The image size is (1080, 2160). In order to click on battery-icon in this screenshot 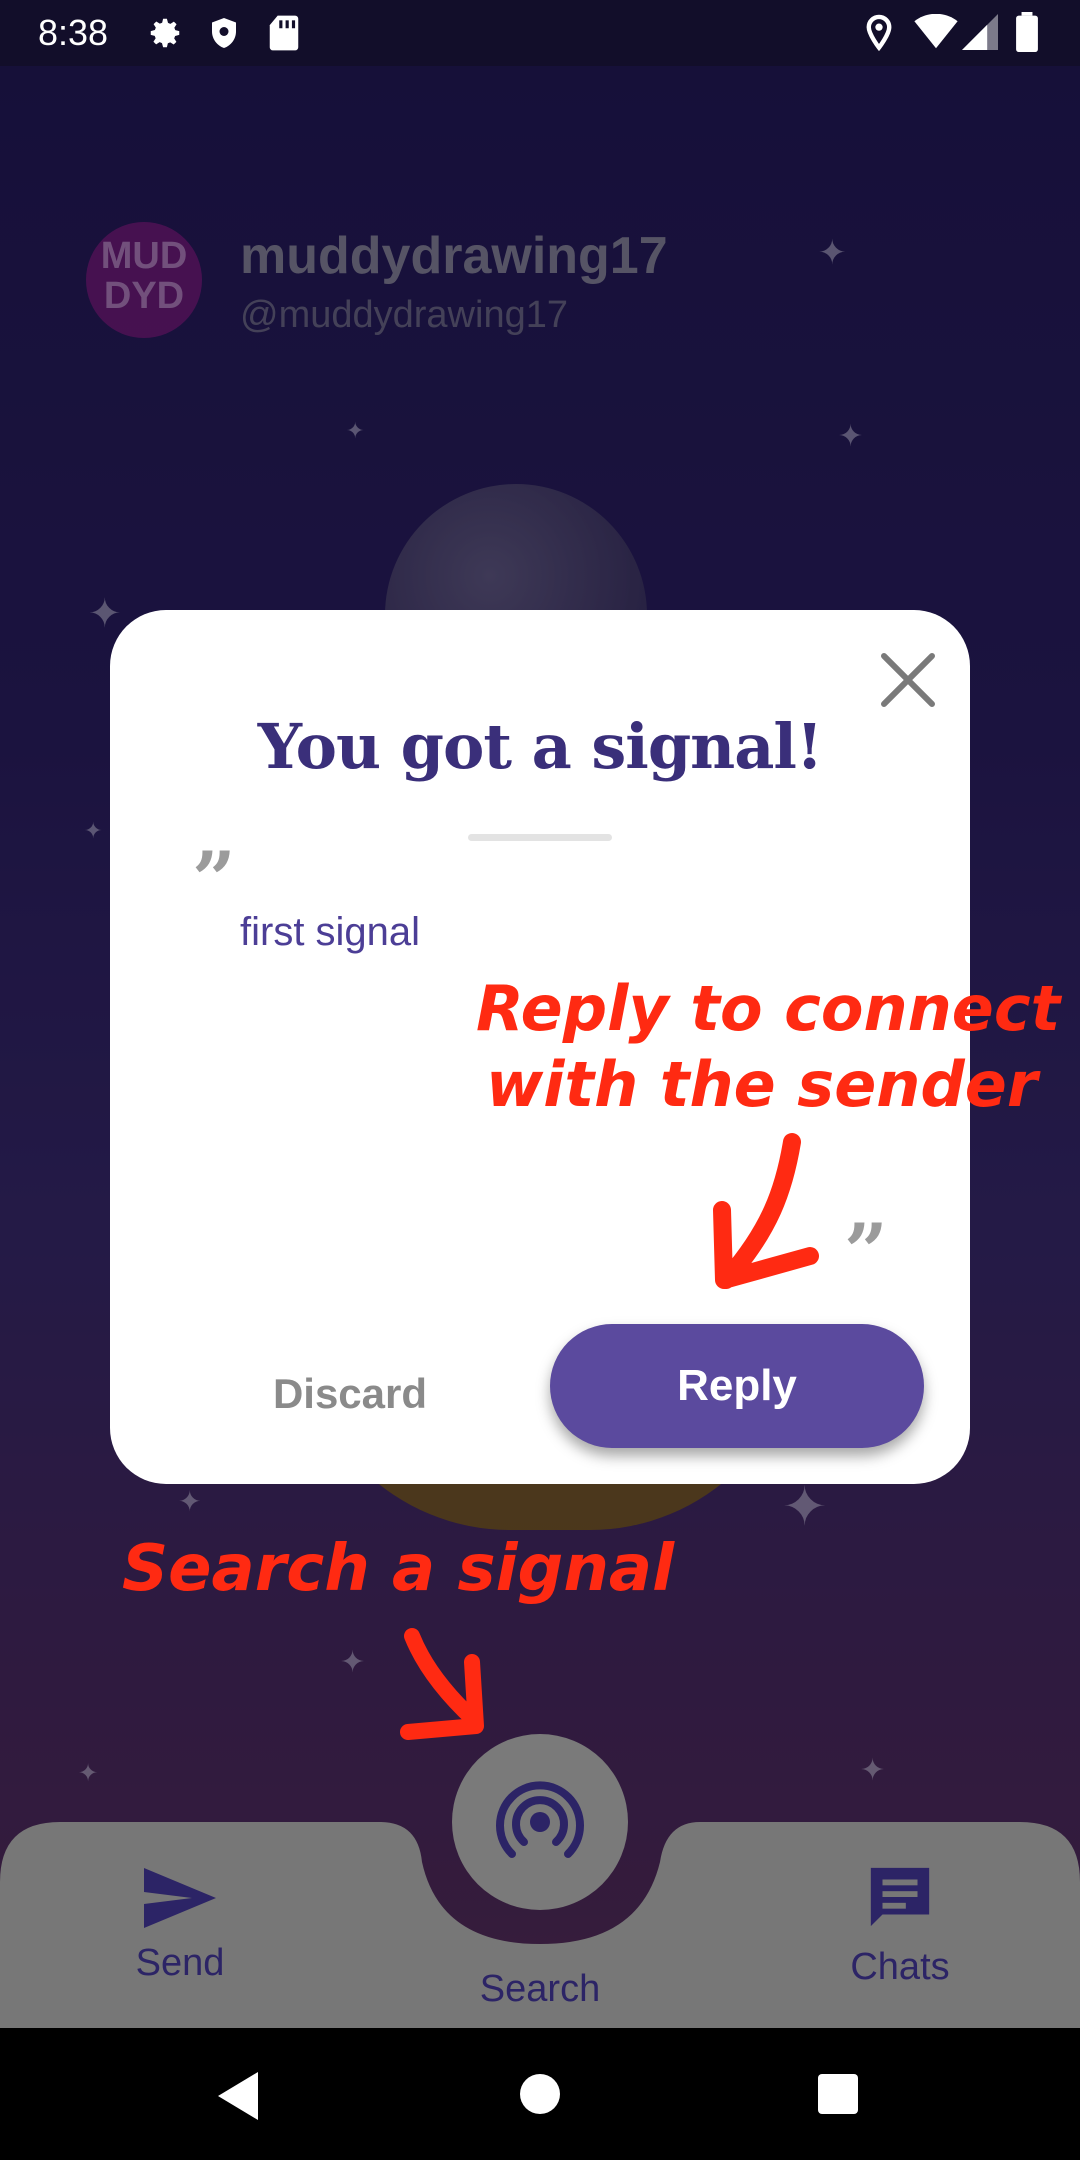, I will do `click(1027, 32)`.